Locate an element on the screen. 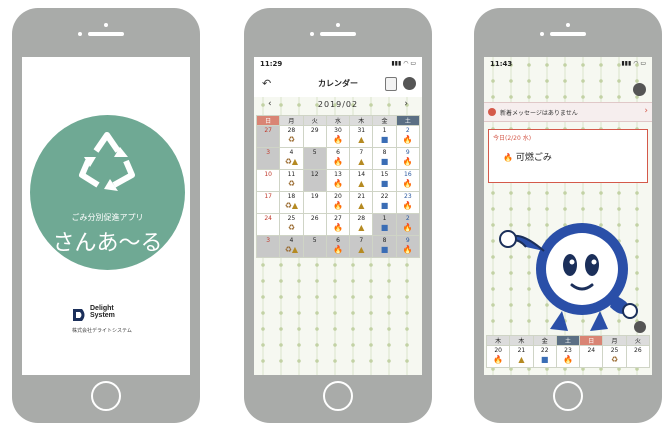 The width and height of the screenshot is (669, 428). day-number: 19 is located at coordinates (314, 196).